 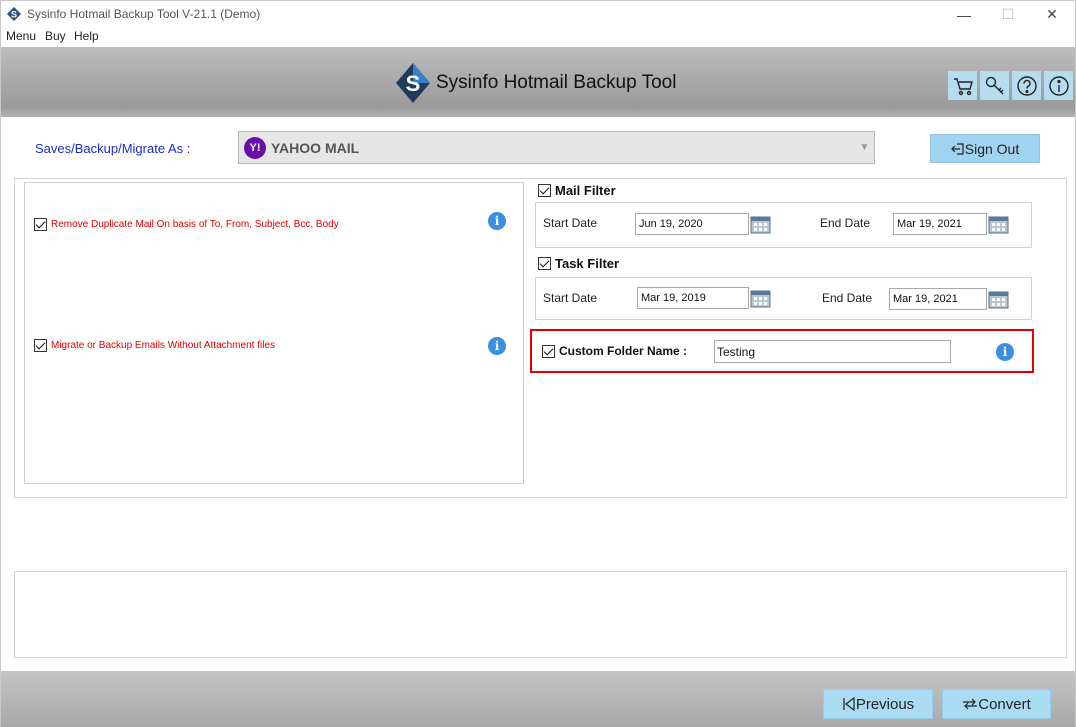 I want to click on saves-as-label: Saves/Backup/Migrate As :, so click(x=113, y=148).